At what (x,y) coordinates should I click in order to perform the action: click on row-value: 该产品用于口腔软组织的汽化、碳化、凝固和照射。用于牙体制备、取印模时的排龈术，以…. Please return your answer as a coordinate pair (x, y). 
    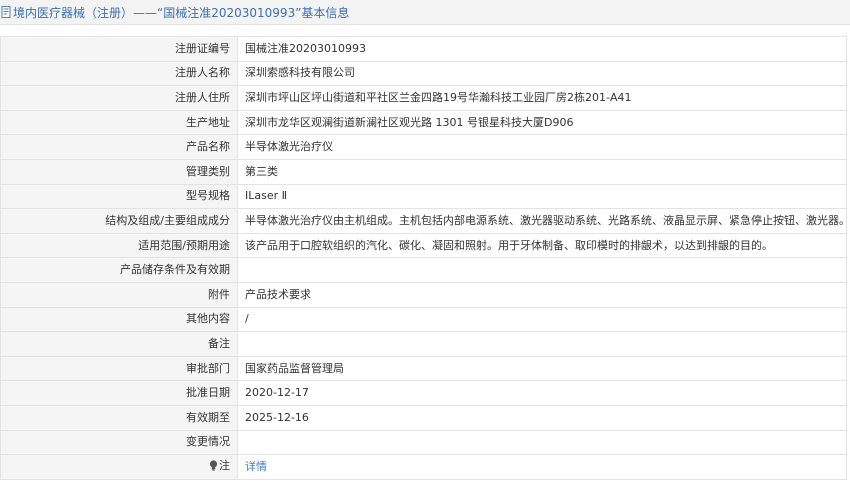
    Looking at the image, I should click on (542, 245).